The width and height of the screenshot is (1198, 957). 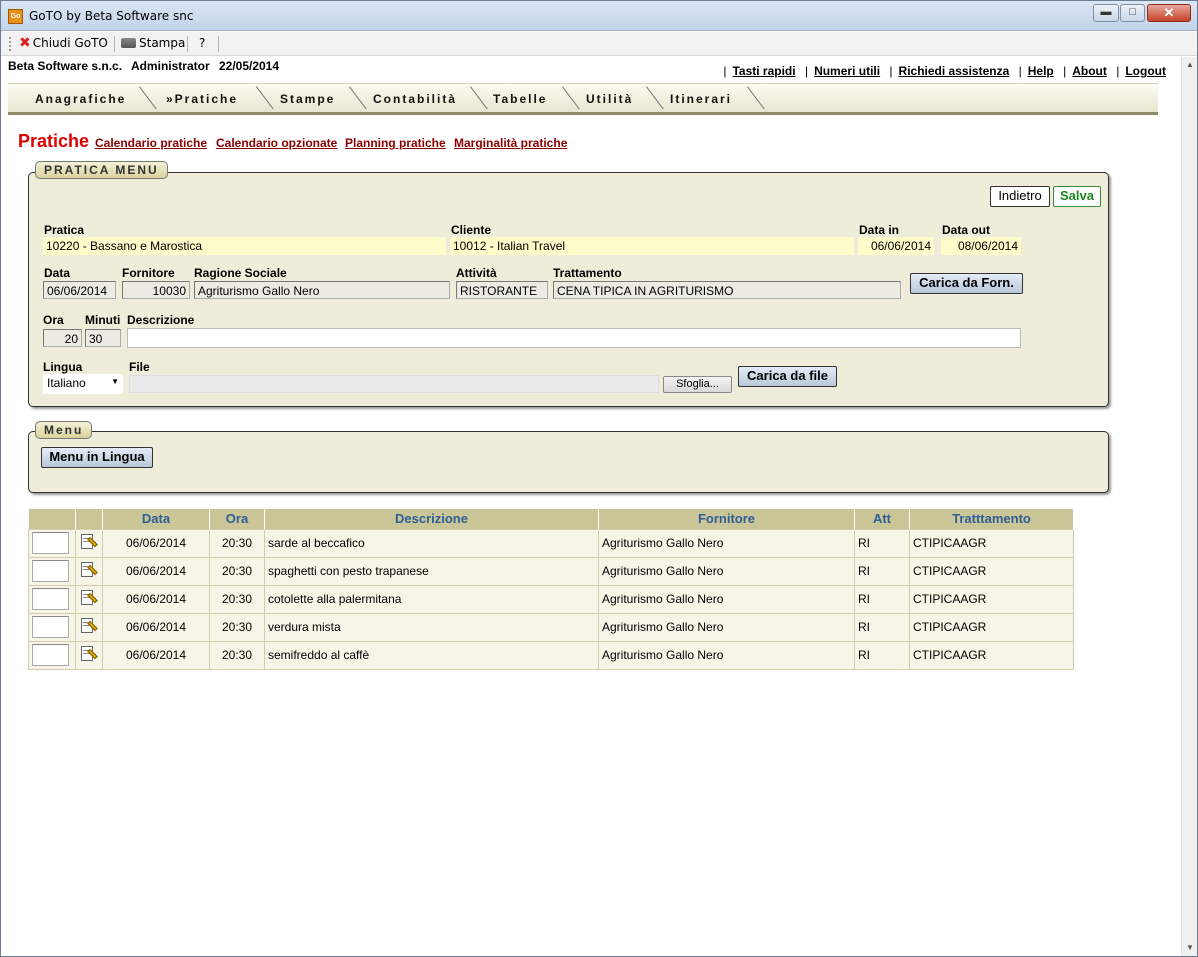 I want to click on pratica-field: 10220 - Bassano e Marostica, so click(x=244, y=246).